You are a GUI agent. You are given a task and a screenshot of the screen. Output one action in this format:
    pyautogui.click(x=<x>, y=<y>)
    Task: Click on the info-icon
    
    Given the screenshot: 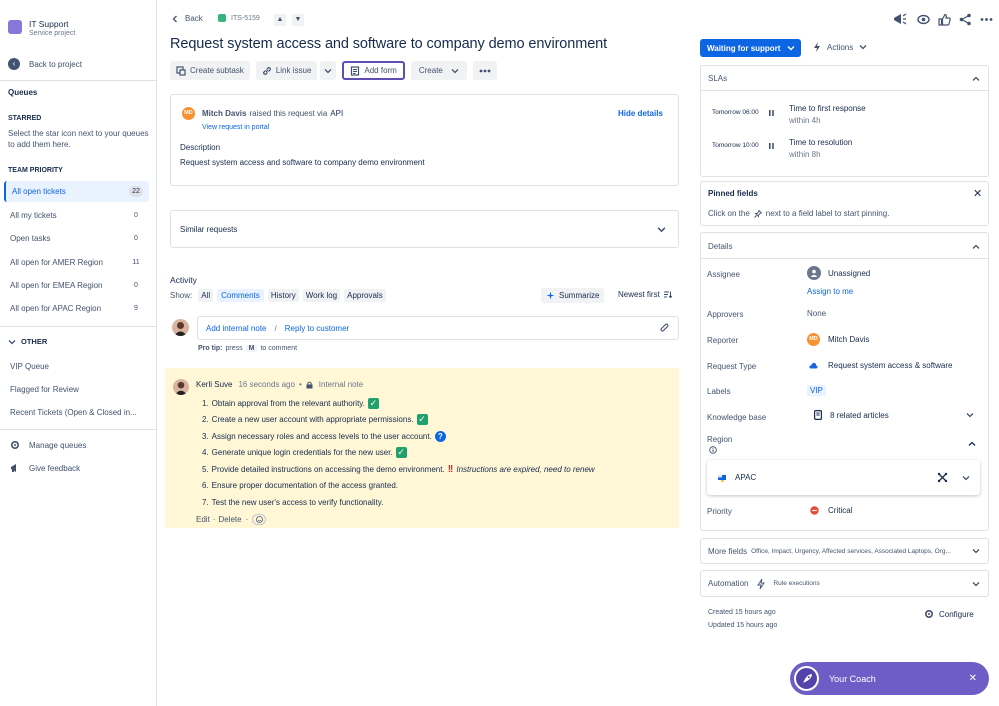 What is the action you would take?
    pyautogui.click(x=713, y=450)
    